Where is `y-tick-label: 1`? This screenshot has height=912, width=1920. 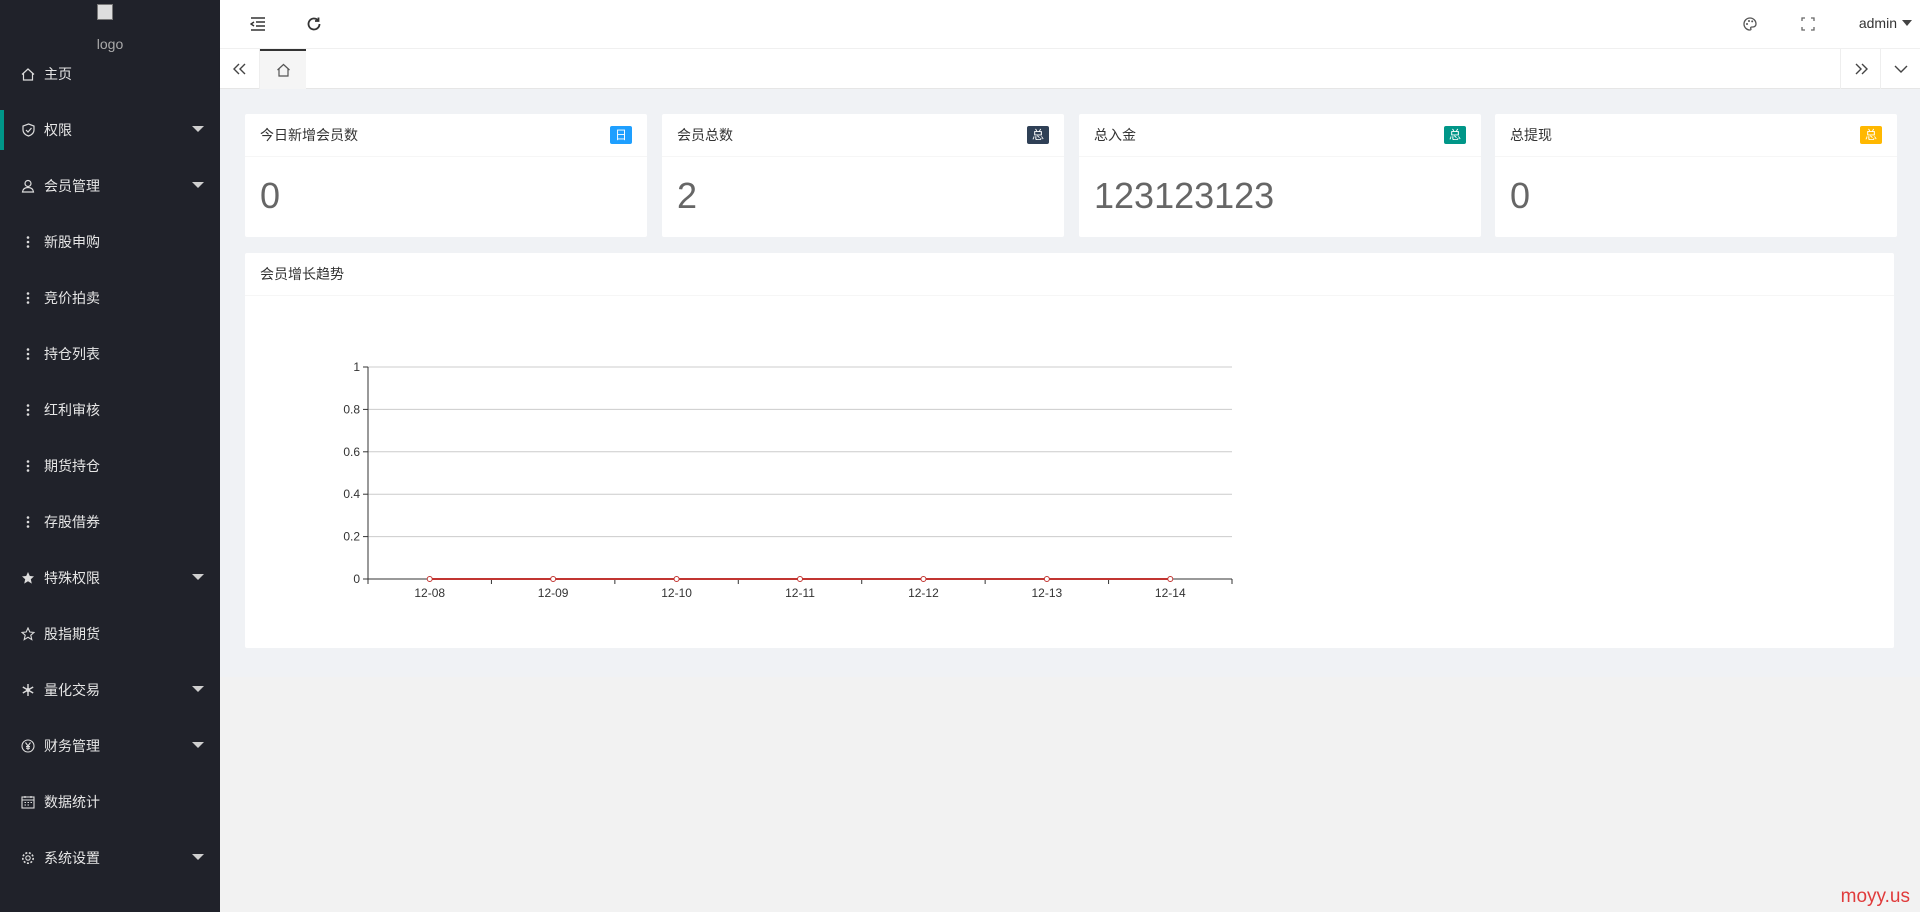
y-tick-label: 1 is located at coordinates (356, 367).